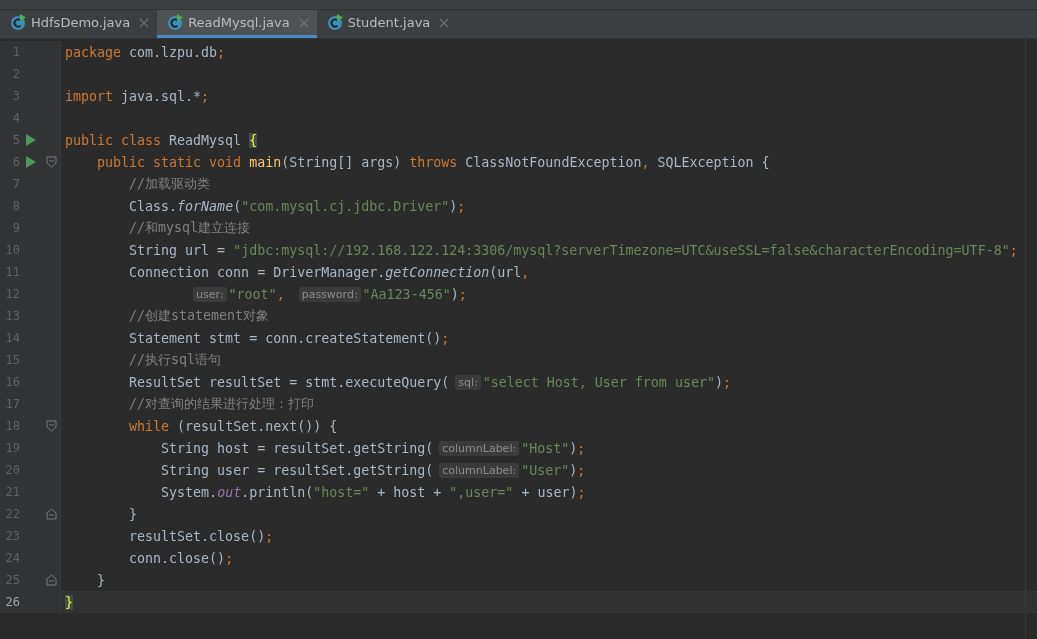  I want to click on code-text: package com.lzpu.db;, so click(145, 52).